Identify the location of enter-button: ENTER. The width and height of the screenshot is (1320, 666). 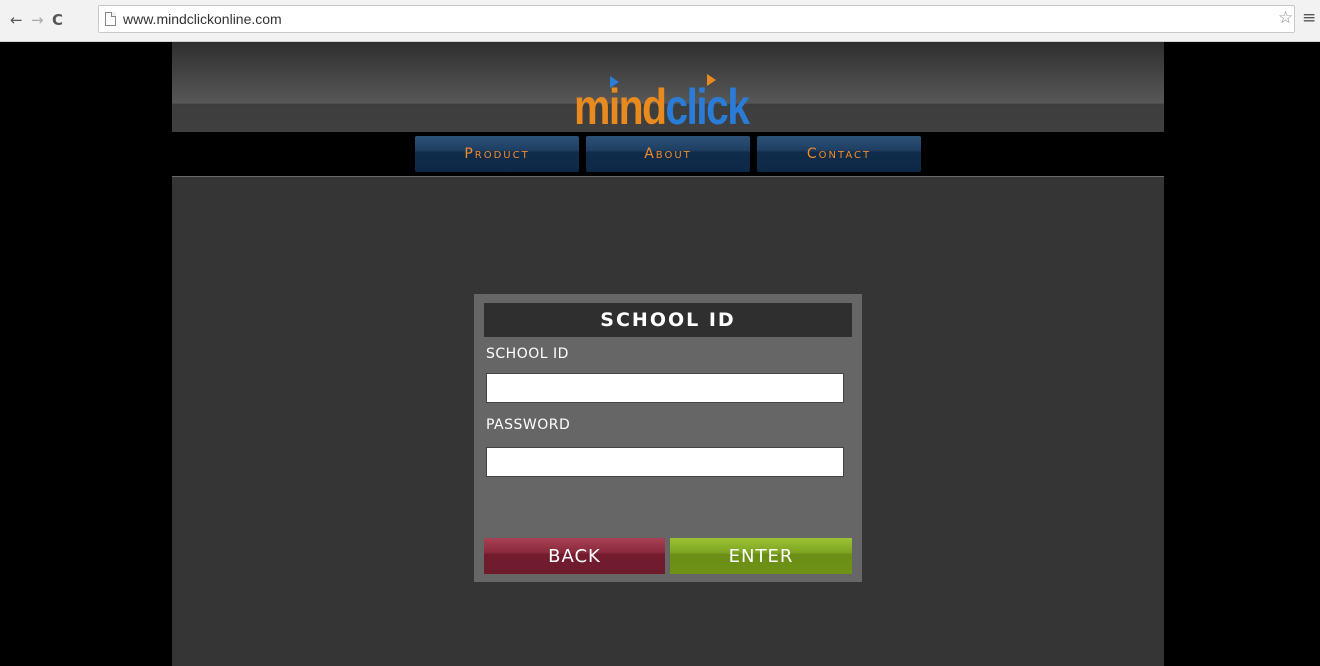
(761, 556).